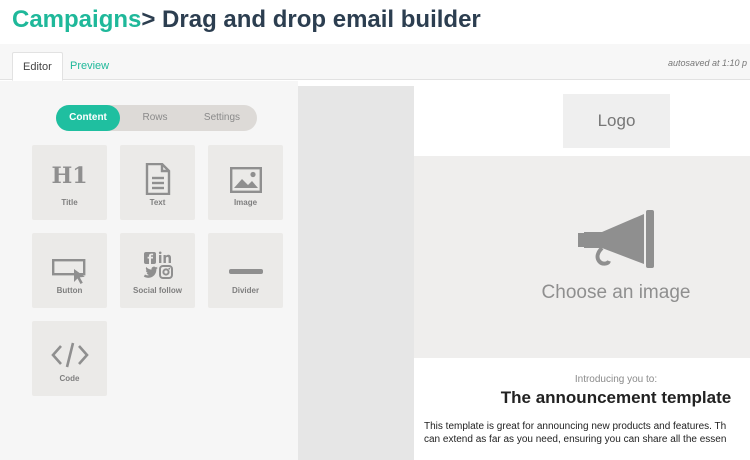  Describe the element at coordinates (222, 118) in the screenshot. I see `segment-settings: Settings` at that location.